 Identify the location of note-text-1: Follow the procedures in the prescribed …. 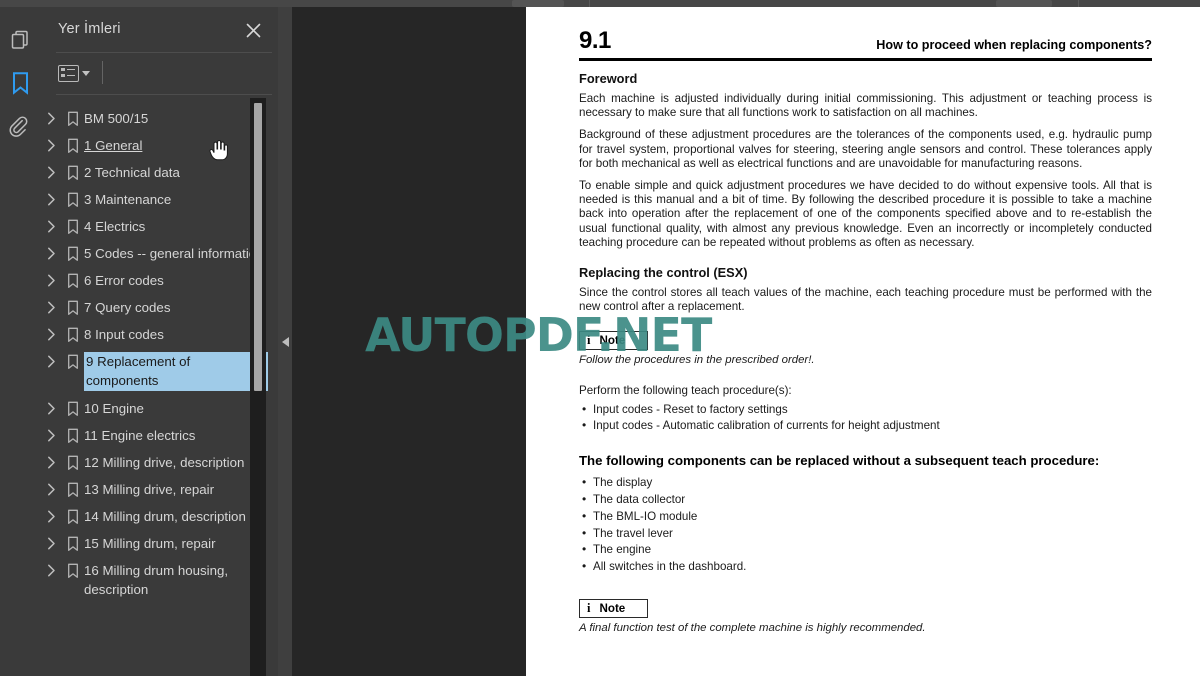
(697, 360).